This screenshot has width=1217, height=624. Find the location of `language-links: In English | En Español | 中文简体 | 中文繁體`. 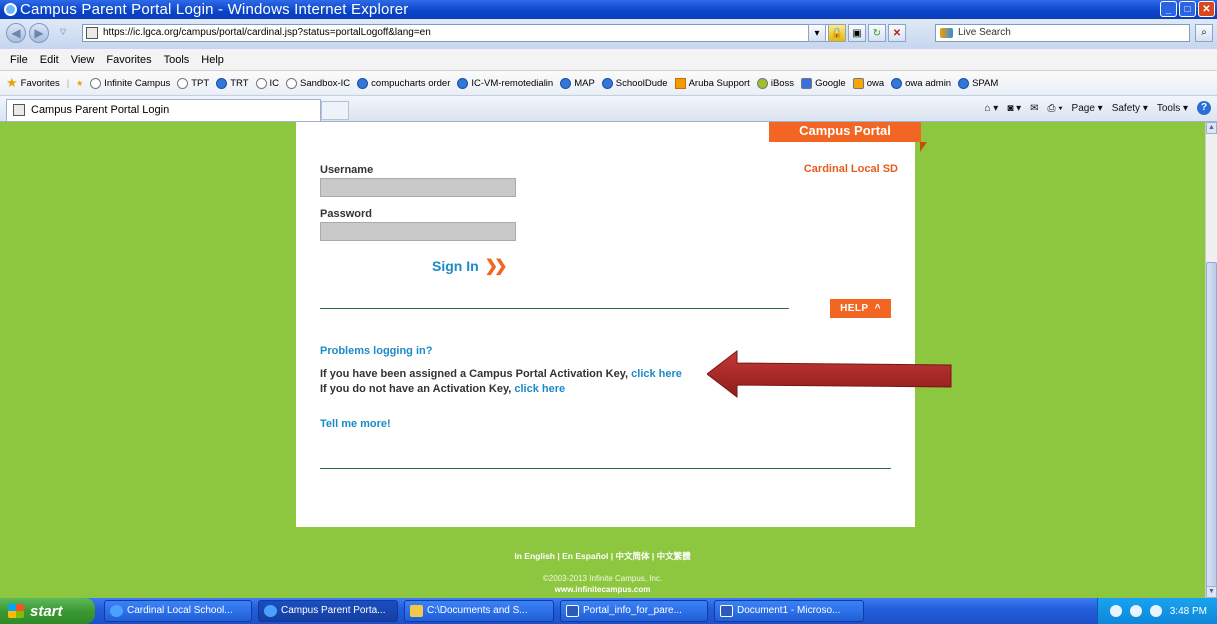

language-links: In English | En Español | 中文简体 | 中文繁體 is located at coordinates (602, 556).